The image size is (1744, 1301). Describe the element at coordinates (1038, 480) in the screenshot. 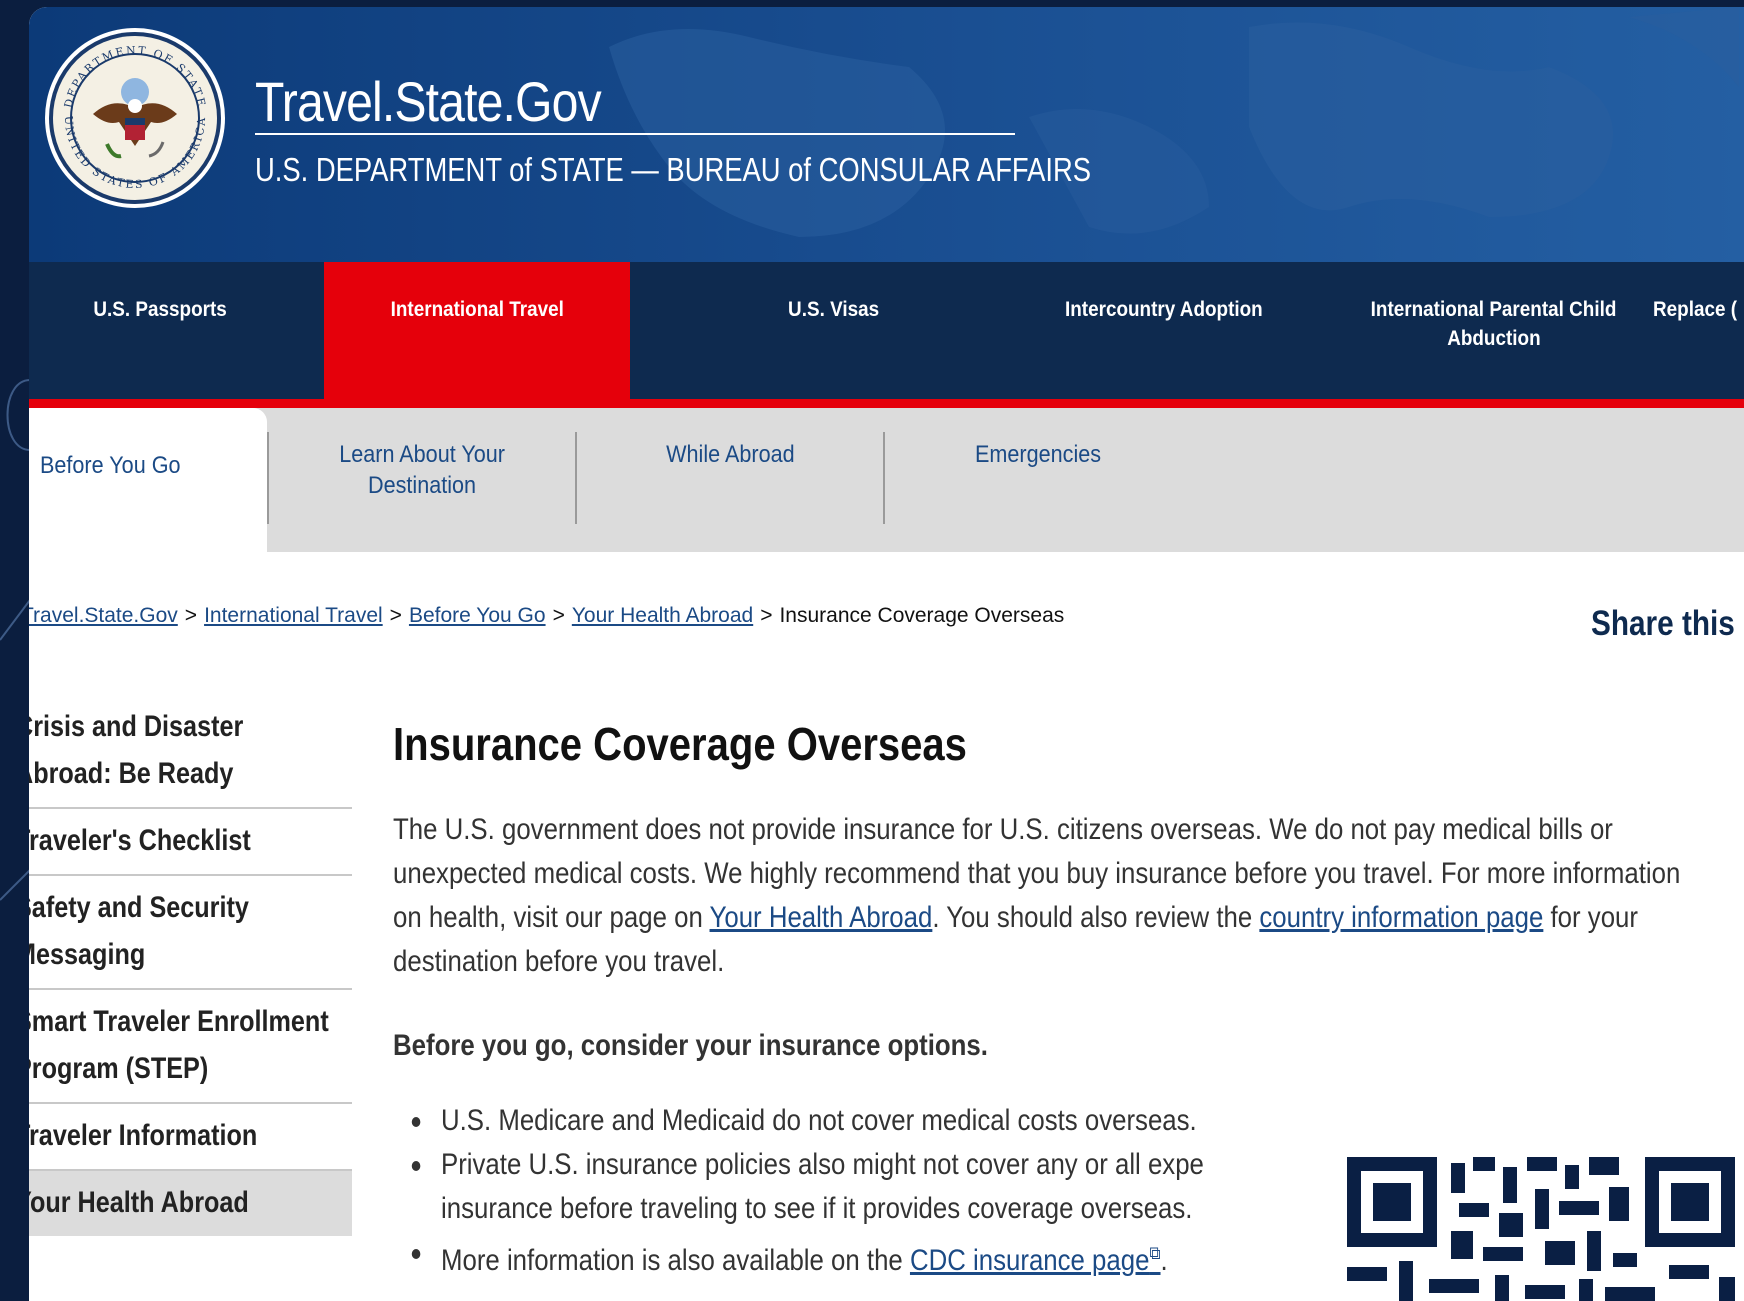

I see `subnav-emergencies: Emergencies` at that location.